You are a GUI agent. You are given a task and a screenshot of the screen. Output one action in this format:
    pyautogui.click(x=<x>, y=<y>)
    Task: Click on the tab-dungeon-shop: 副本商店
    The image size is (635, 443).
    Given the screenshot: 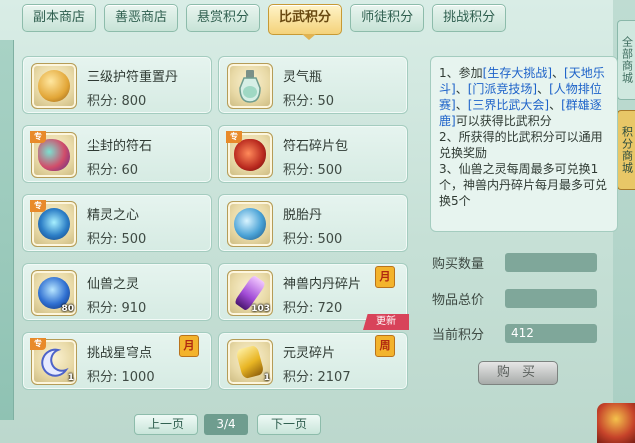 What is the action you would take?
    pyautogui.click(x=59, y=18)
    